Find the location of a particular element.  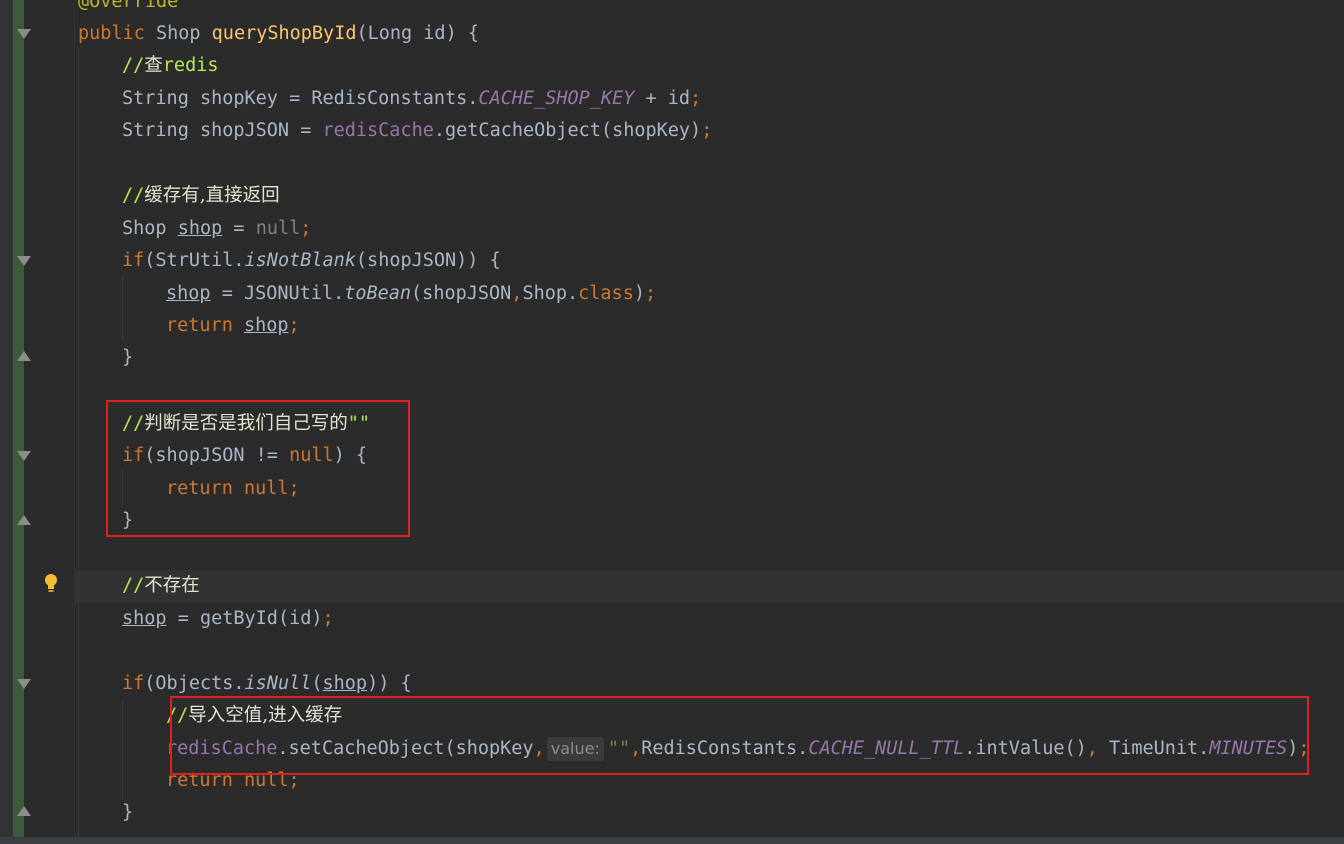

comment-text: 查 is located at coordinates (153, 65).